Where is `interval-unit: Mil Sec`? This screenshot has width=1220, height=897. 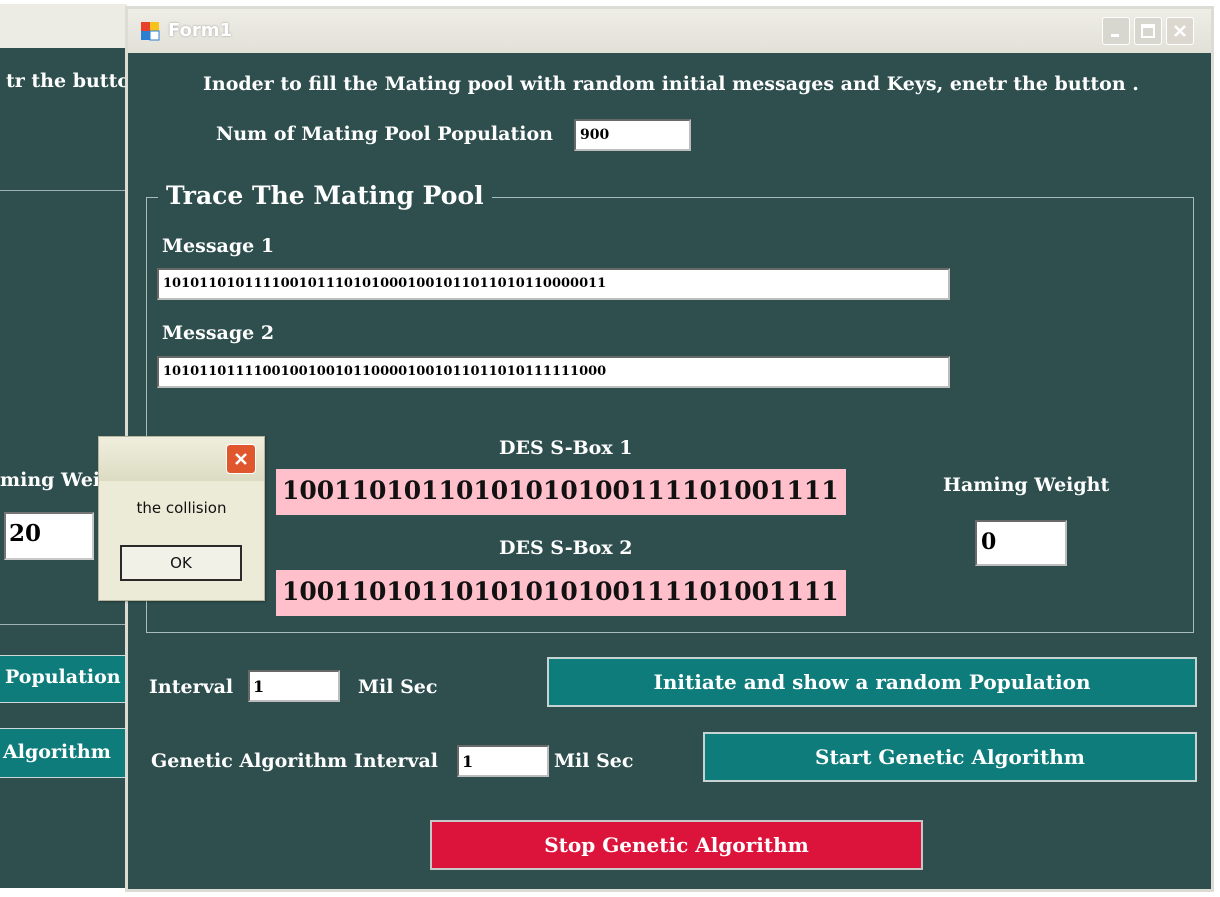 interval-unit: Mil Sec is located at coordinates (398, 687).